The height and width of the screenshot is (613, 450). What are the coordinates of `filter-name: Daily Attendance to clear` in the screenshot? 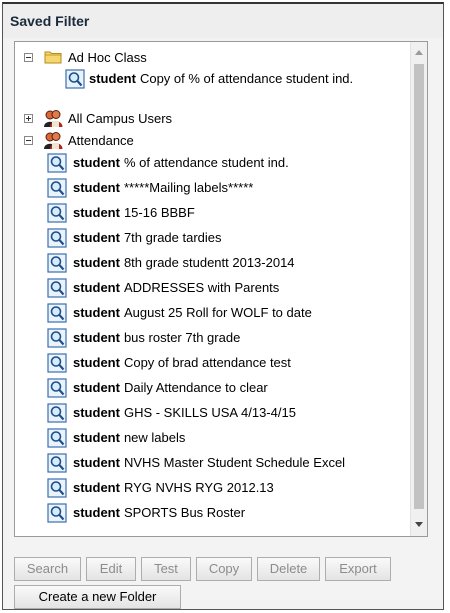 It's located at (195, 387).